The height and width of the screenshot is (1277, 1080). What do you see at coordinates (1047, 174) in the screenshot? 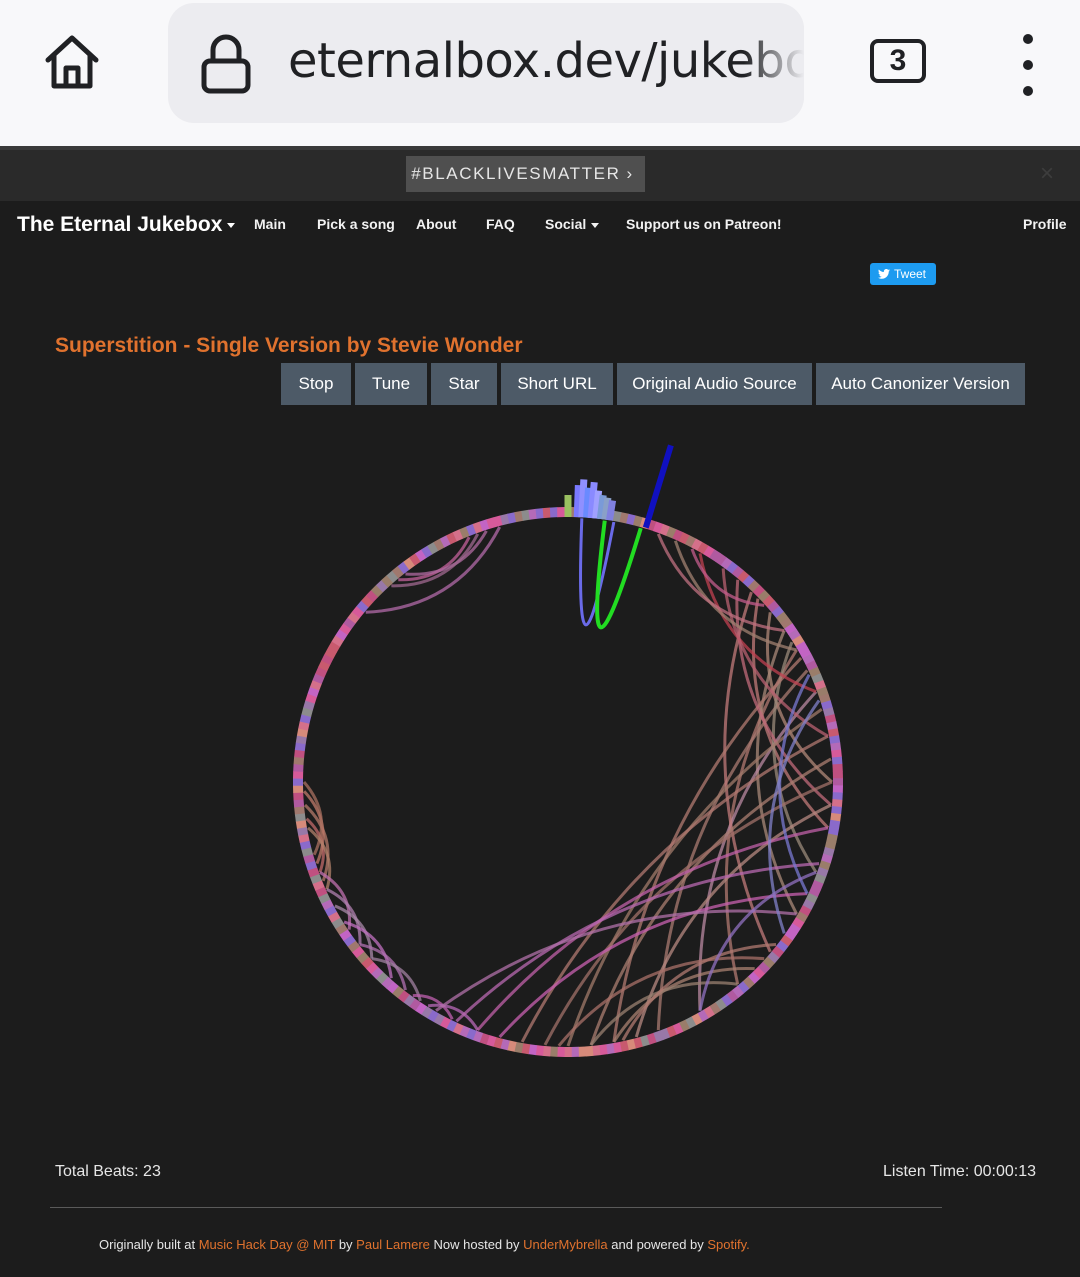
I see `close-icon: ×` at bounding box center [1047, 174].